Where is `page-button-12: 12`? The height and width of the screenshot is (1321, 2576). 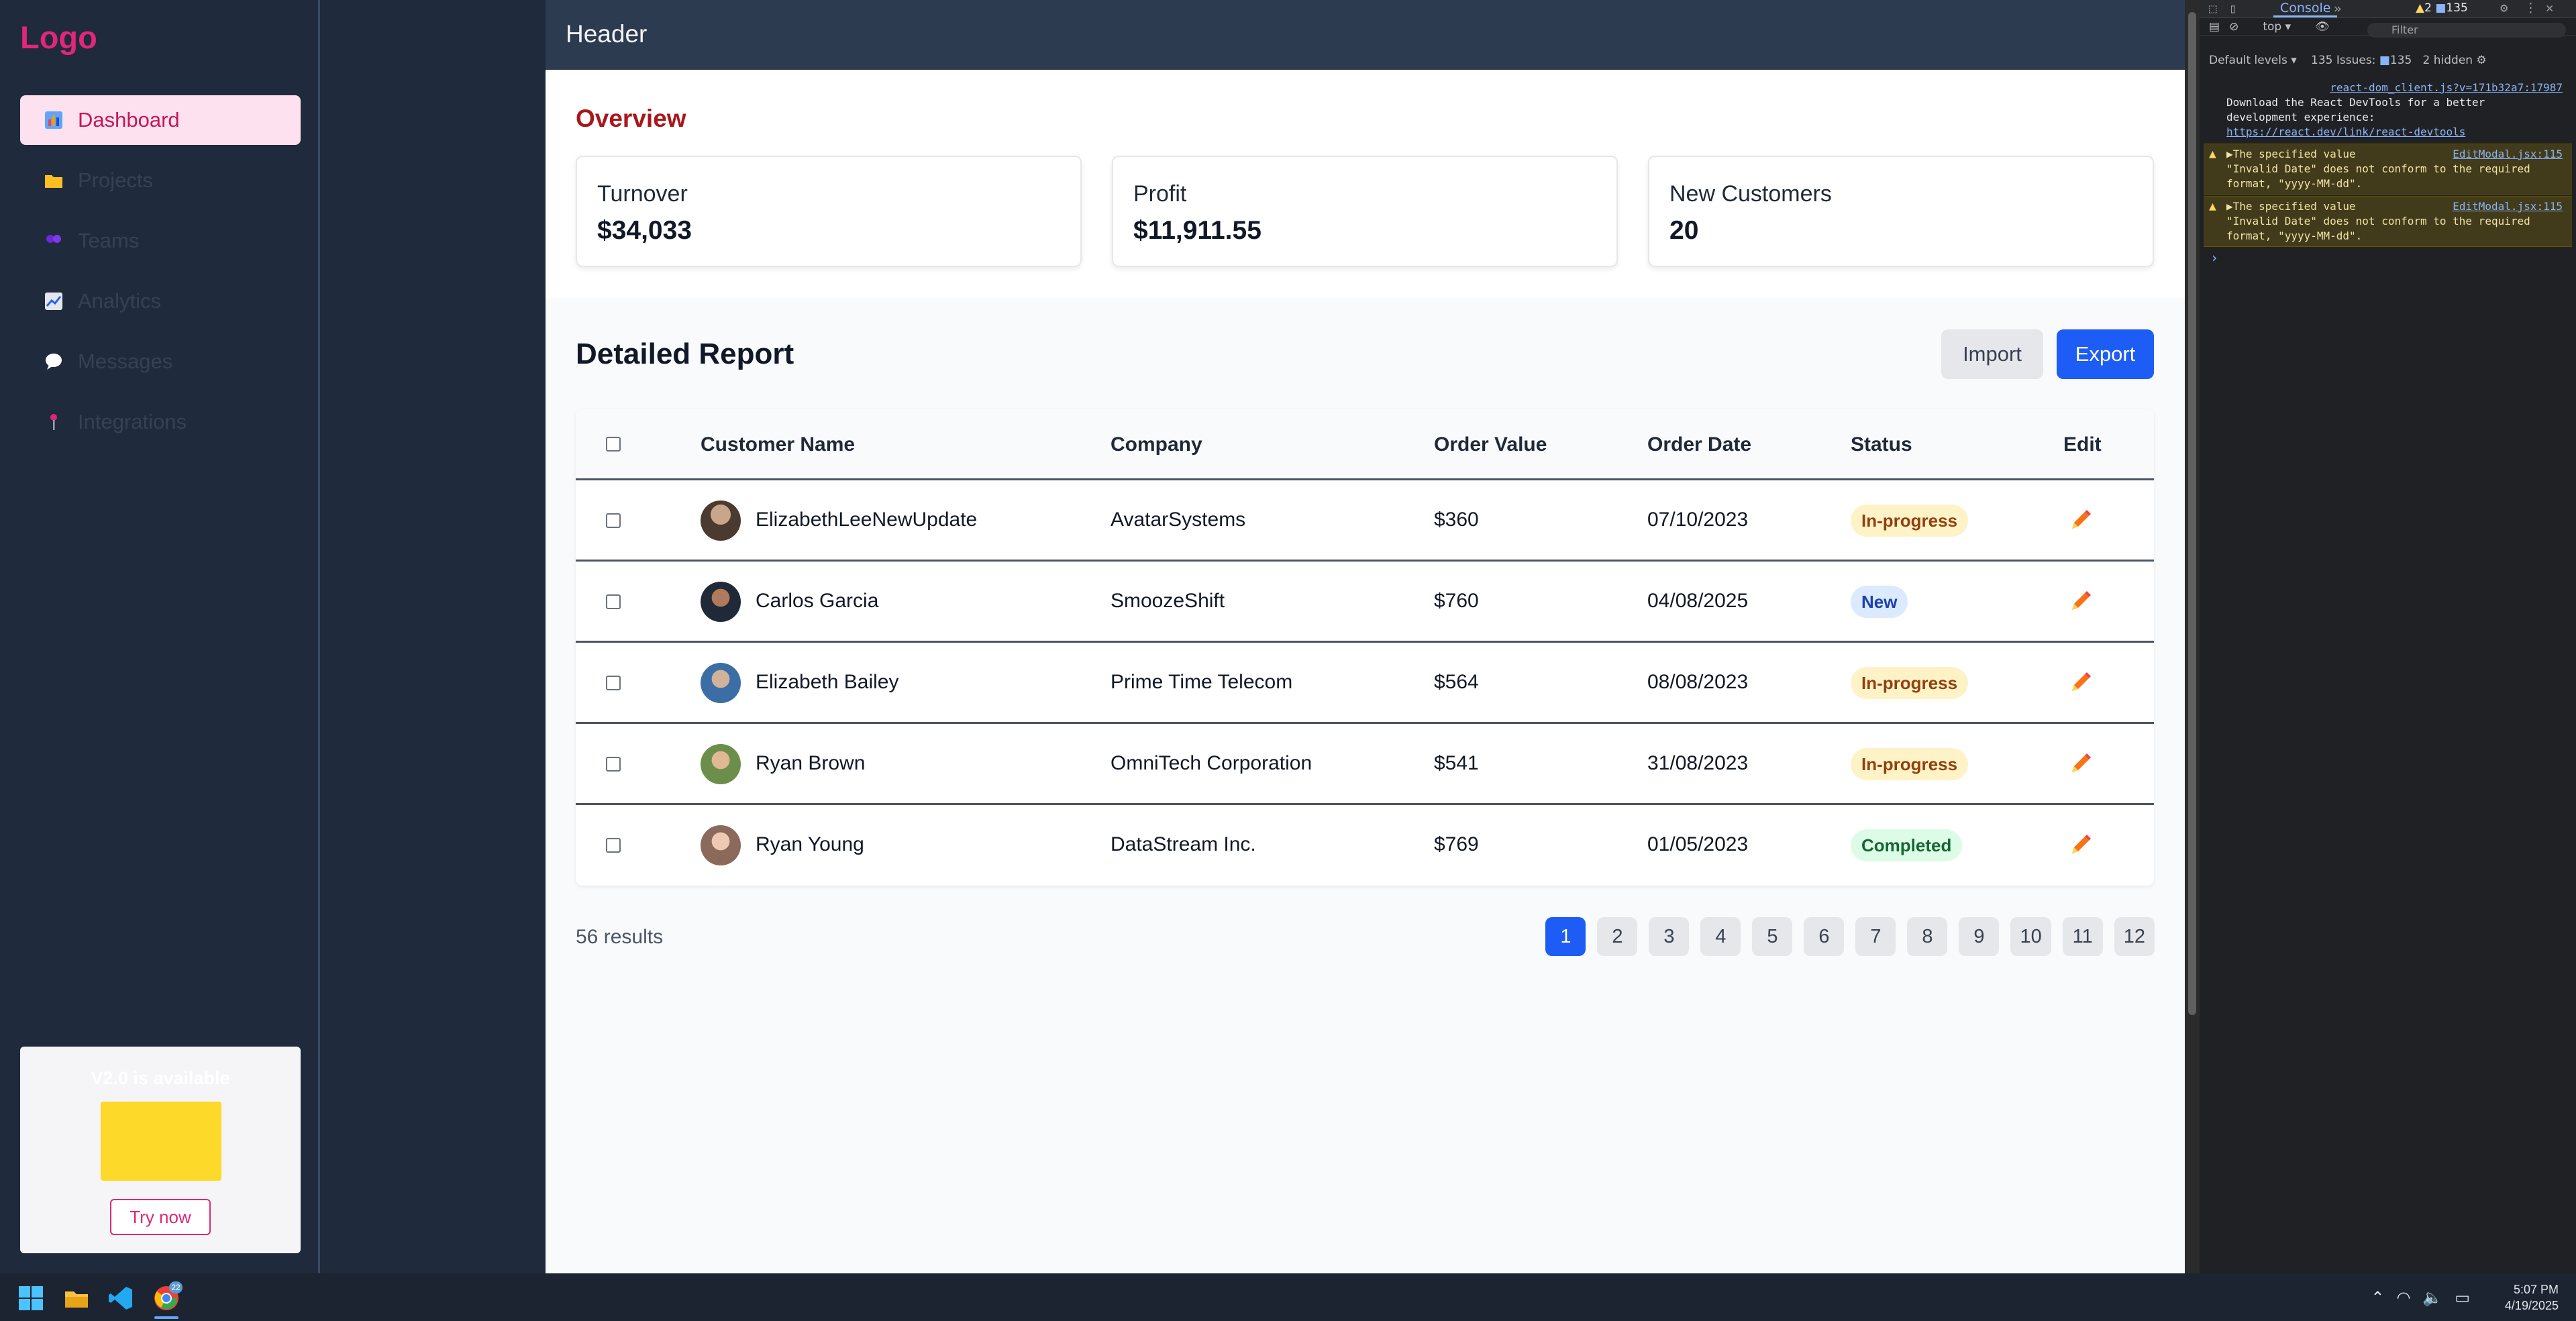 page-button-12: 12 is located at coordinates (2134, 936).